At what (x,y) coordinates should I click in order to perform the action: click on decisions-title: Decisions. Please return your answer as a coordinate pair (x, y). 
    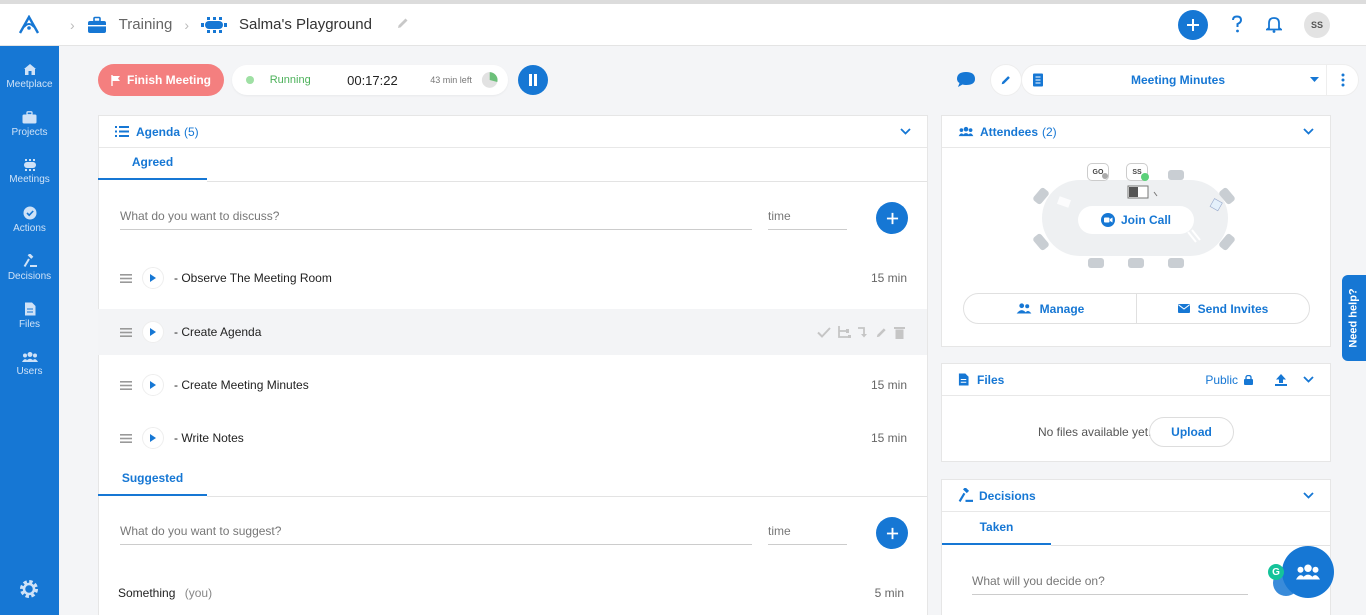
    Looking at the image, I should click on (1007, 495).